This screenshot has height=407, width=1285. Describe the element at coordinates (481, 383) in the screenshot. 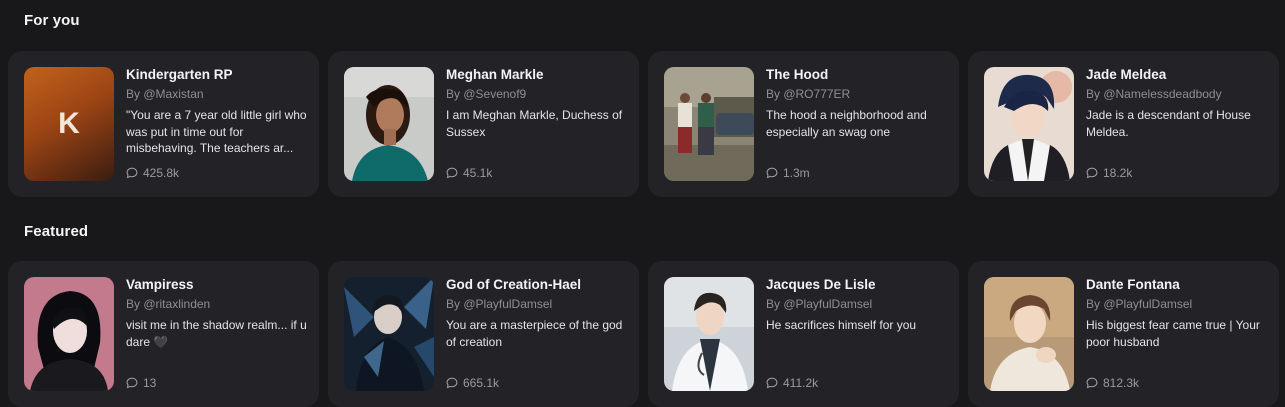

I see `chat-count-value: 665.1k` at that location.